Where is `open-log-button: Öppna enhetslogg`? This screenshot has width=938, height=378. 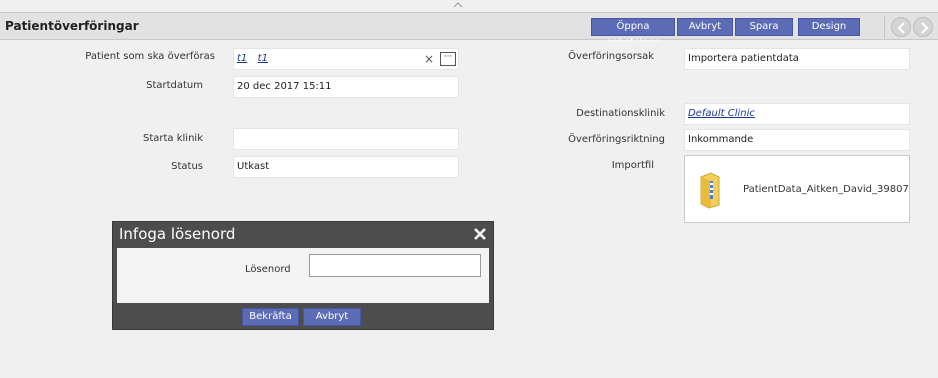
open-log-button: Öppna enhetslogg is located at coordinates (633, 33).